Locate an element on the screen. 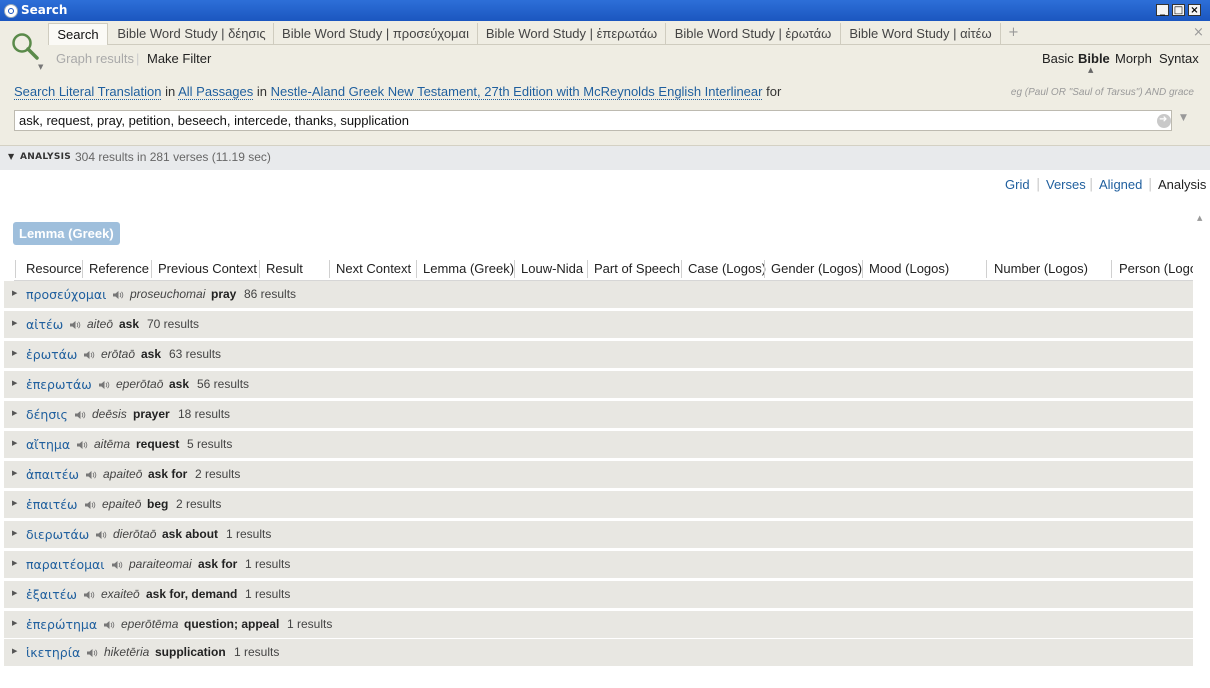 Image resolution: width=1210 pixels, height=688 pixels. mode-morph: Morph is located at coordinates (1133, 58).